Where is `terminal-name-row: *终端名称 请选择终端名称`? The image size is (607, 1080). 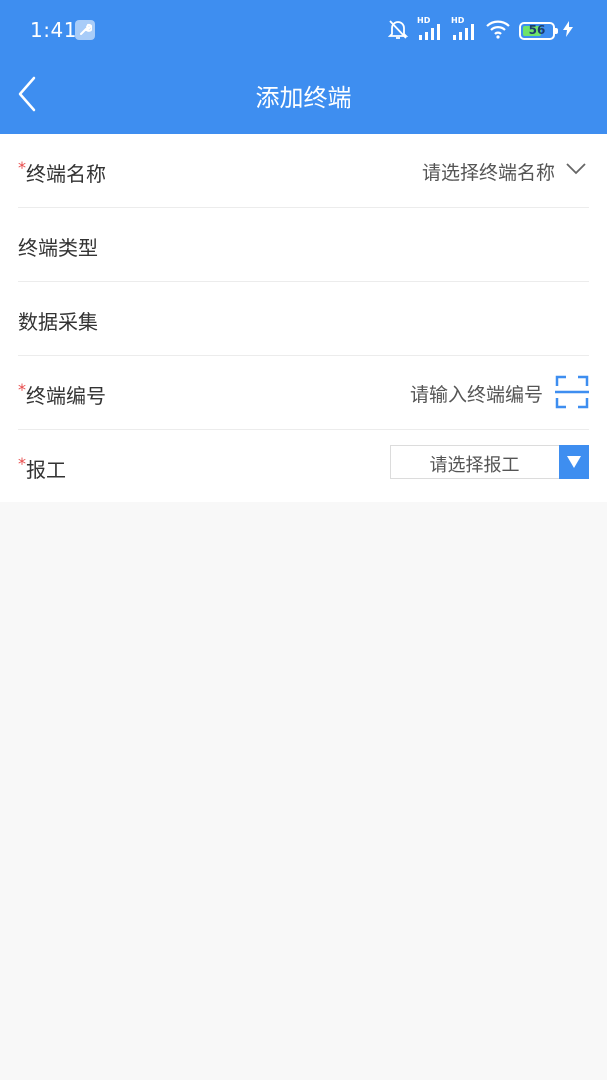
terminal-name-row: *终端名称 请选择终端名称 is located at coordinates (303, 171).